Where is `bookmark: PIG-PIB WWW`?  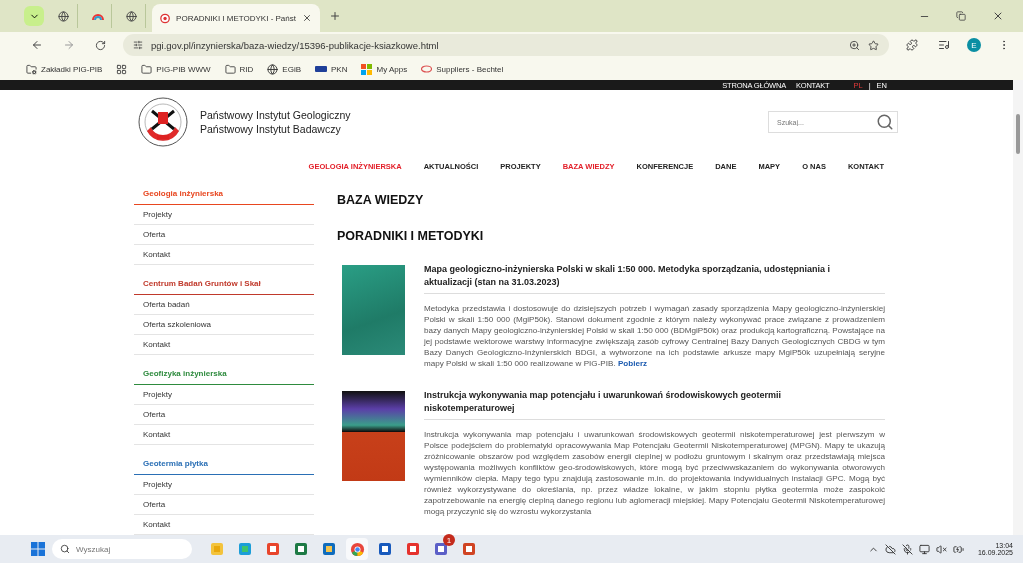 bookmark: PIG-PIB WWW is located at coordinates (176, 69).